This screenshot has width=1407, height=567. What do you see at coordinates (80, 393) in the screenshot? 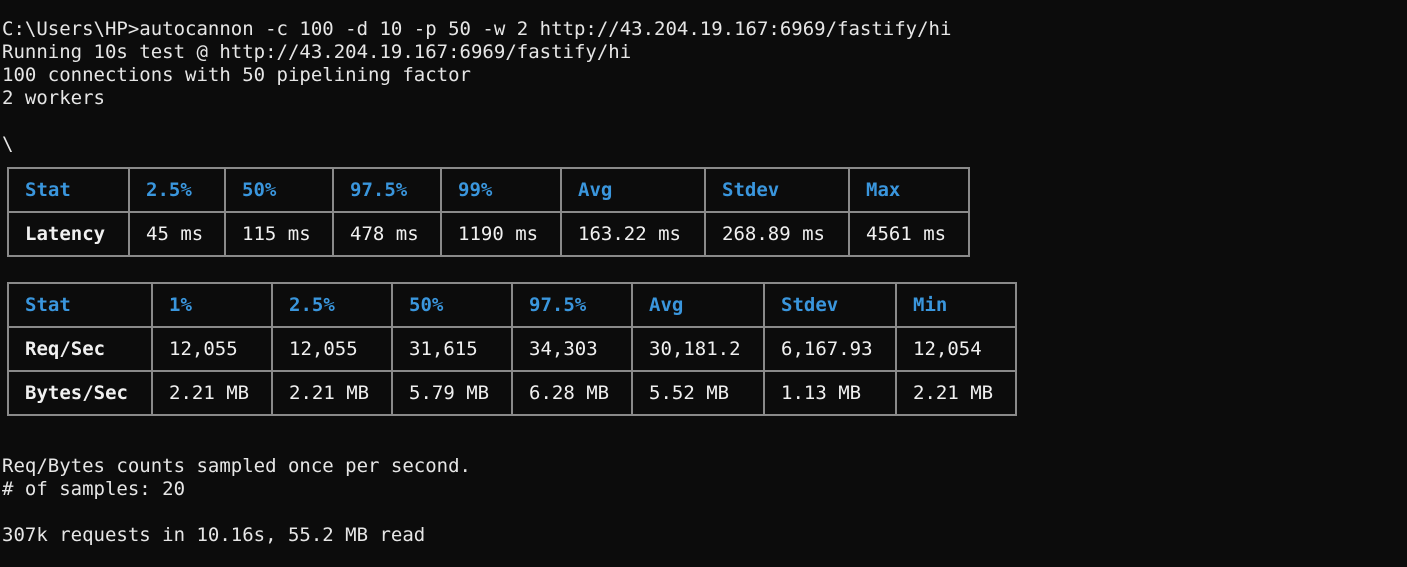
I see `row-label-cell: Bytes/Sec` at bounding box center [80, 393].